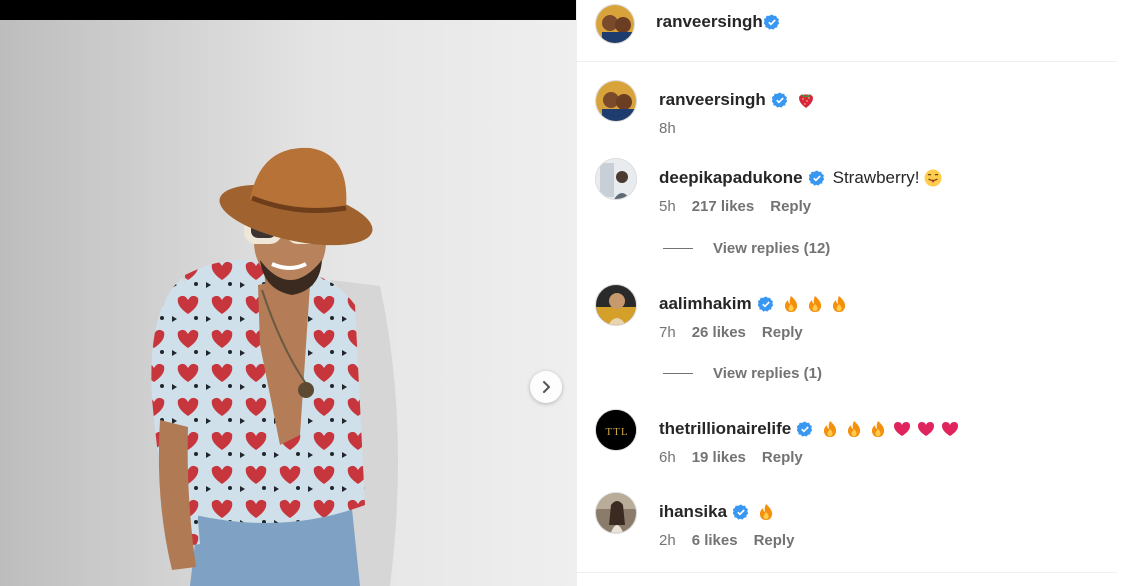  I want to click on commenter-avatar: TTL, so click(616, 430).